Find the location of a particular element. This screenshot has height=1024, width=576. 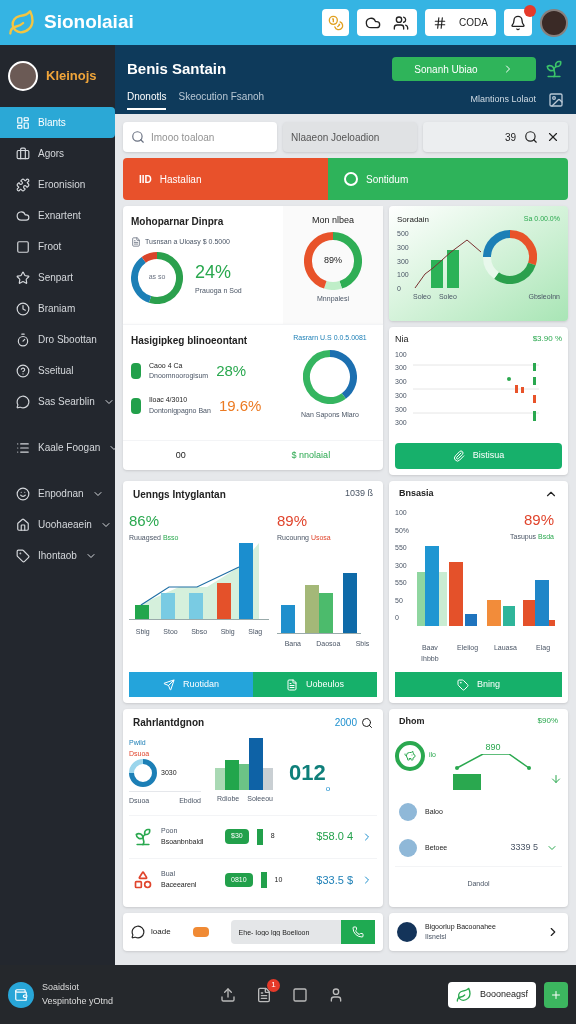

sidebar-item: Froot is located at coordinates (57, 246).